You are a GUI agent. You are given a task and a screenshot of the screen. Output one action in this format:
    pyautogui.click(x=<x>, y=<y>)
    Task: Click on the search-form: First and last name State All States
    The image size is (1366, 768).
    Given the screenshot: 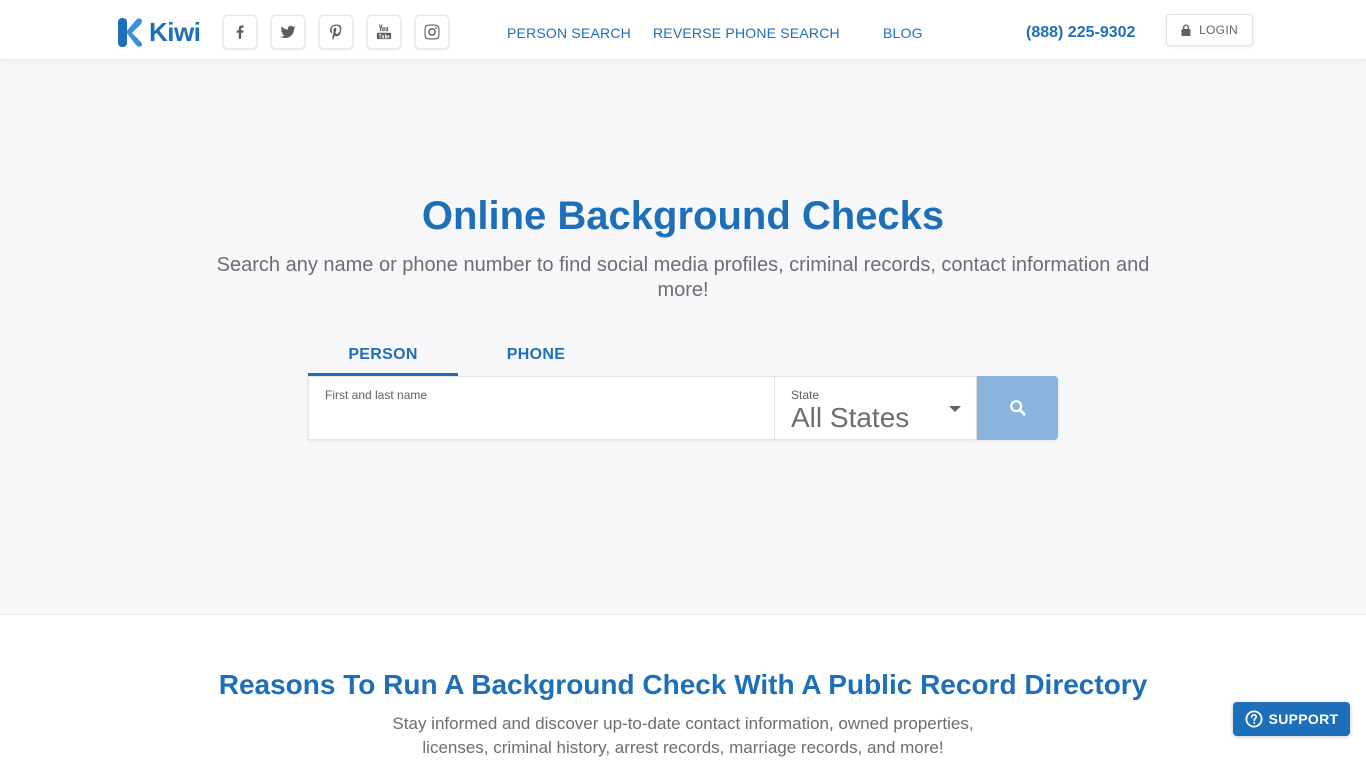 What is the action you would take?
    pyautogui.click(x=642, y=408)
    